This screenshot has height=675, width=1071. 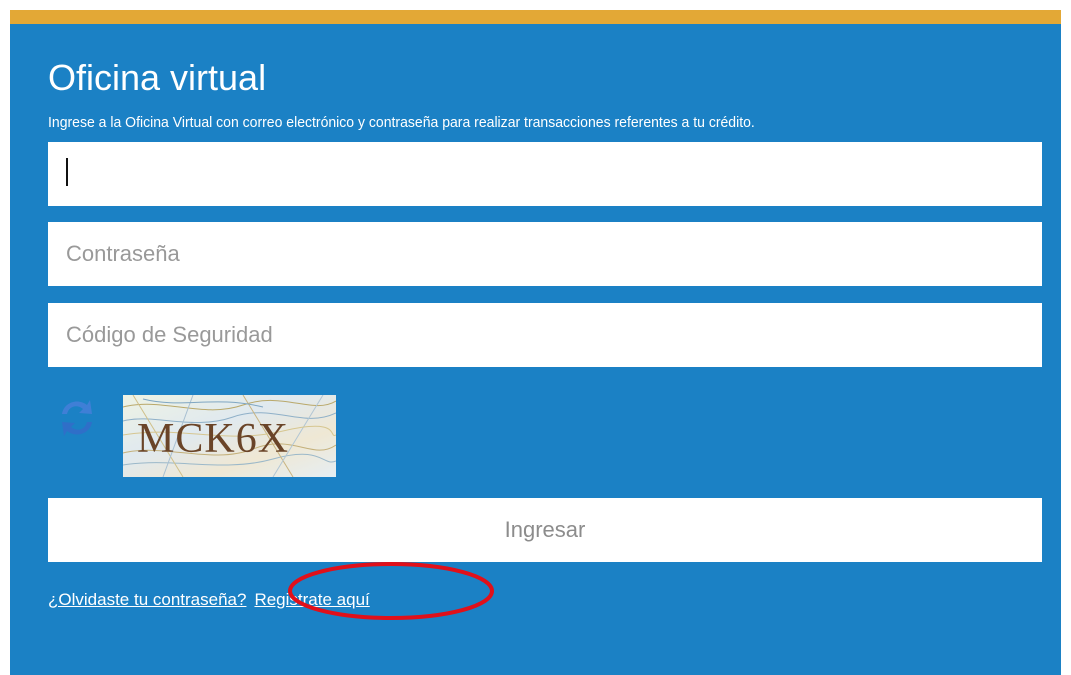 I want to click on forgot-password-link: ¿Olvidaste tu contraseña?, so click(x=147, y=599).